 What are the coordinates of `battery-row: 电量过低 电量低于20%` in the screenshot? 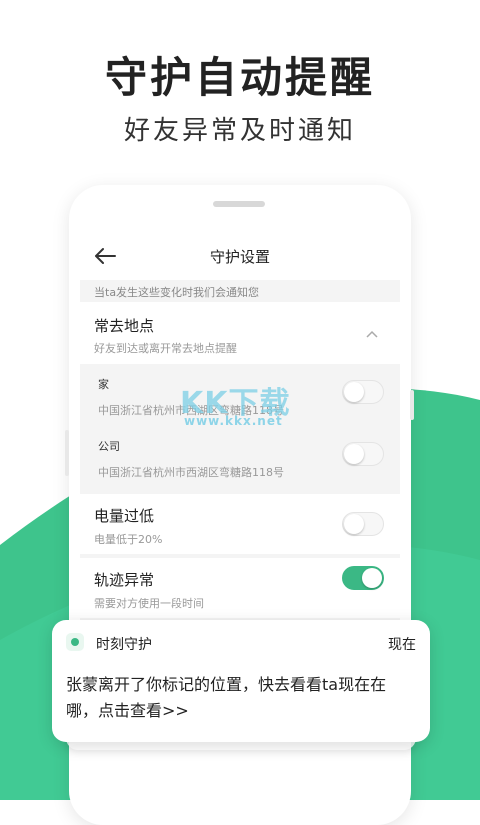 It's located at (240, 524).